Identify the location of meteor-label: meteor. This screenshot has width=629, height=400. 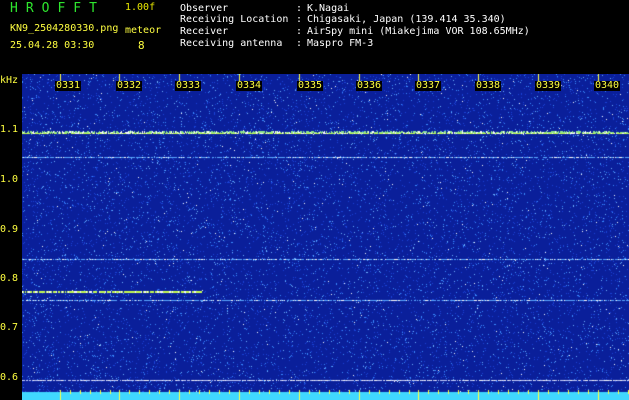
(143, 30).